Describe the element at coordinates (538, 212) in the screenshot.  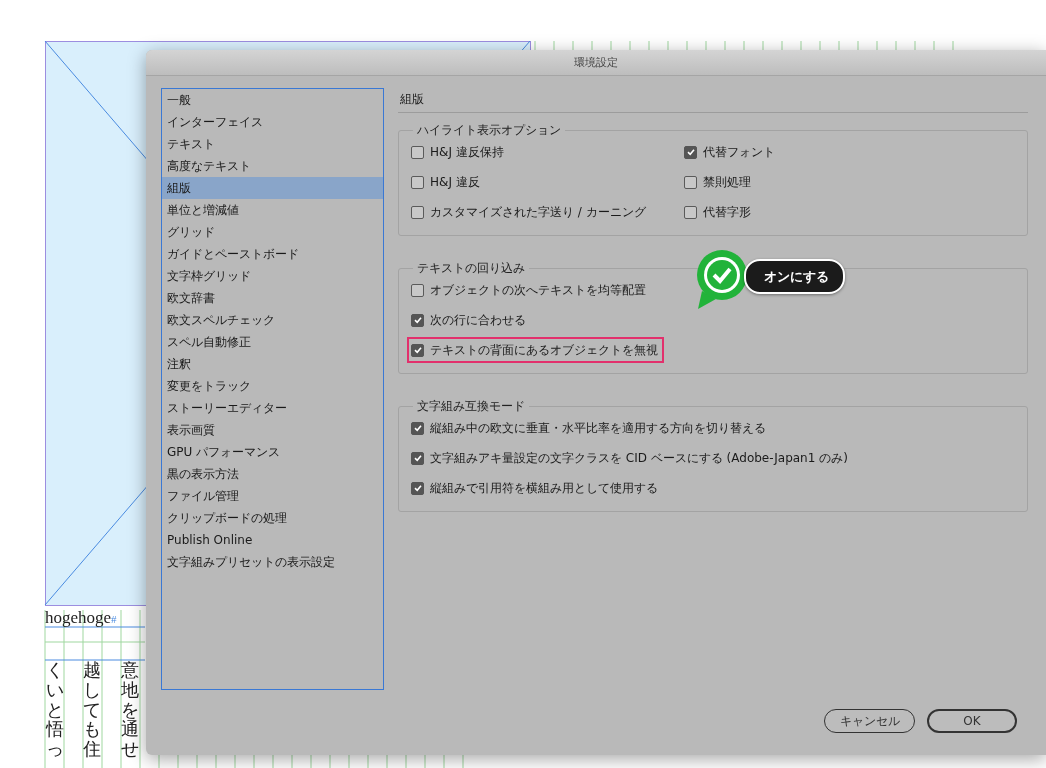
I see `checkbox-label: カスタマイズされた字送り / カーニング` at that location.